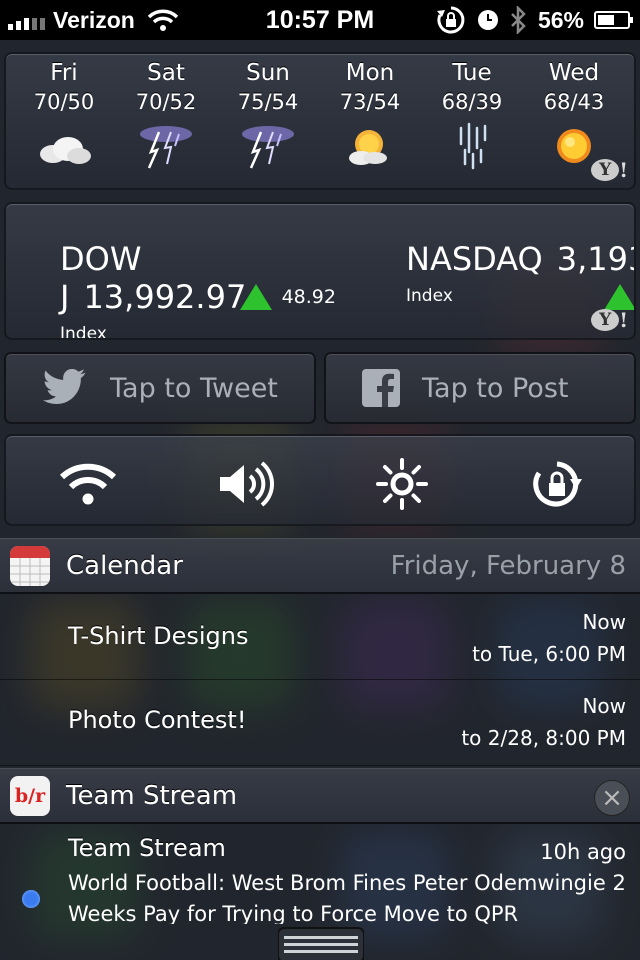  I want to click on forecast-temps: 70/50, so click(64, 102).